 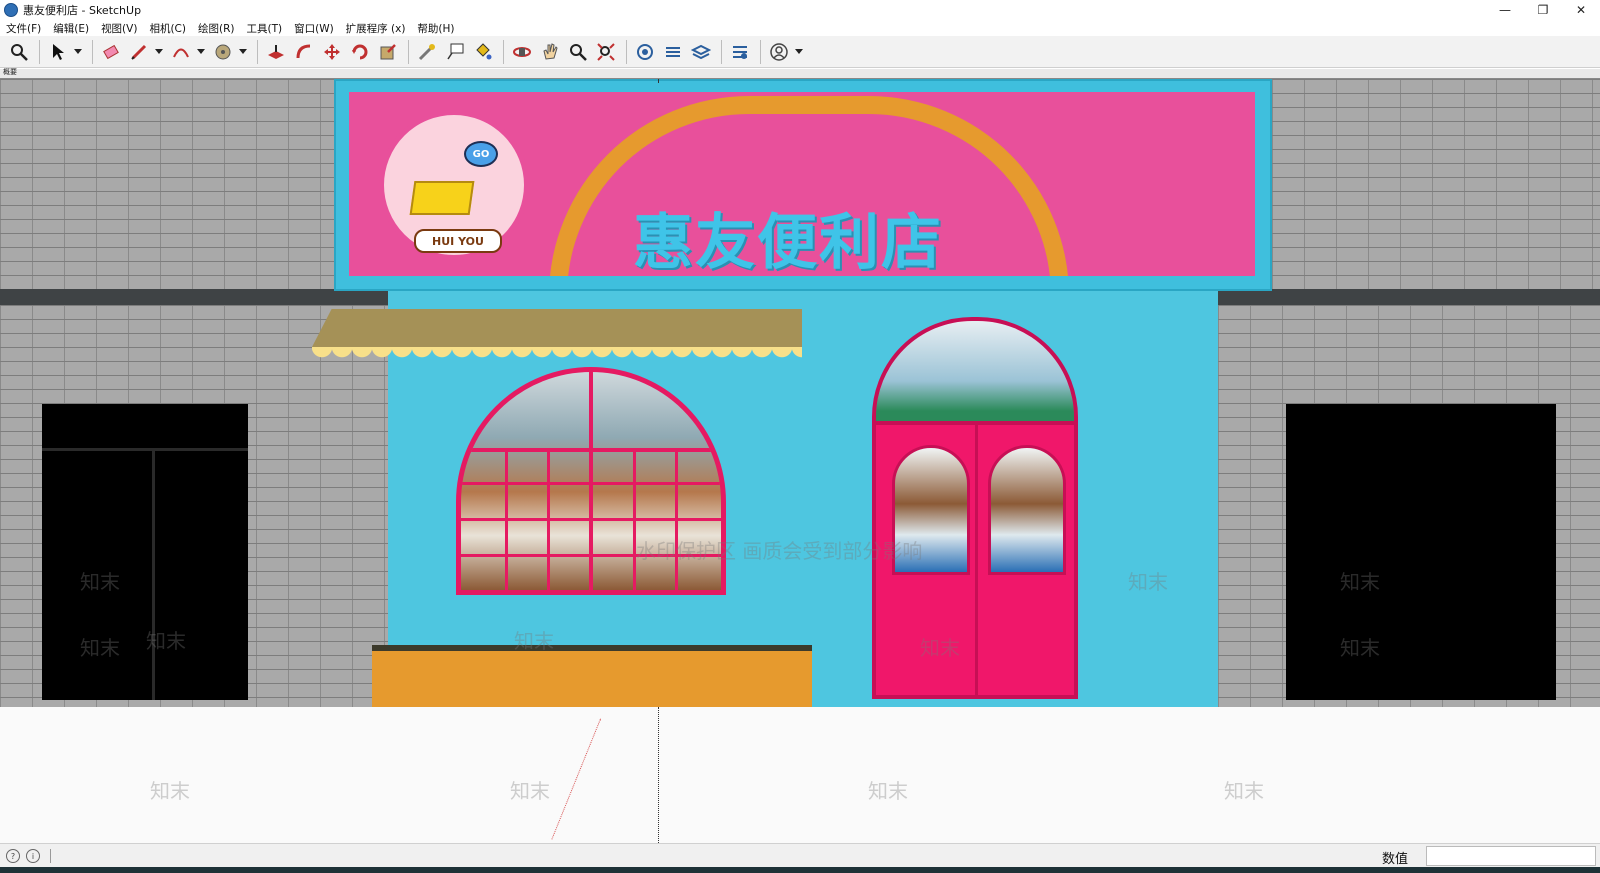 What do you see at coordinates (167, 185) in the screenshot?
I see `brick-wall-upper-left` at bounding box center [167, 185].